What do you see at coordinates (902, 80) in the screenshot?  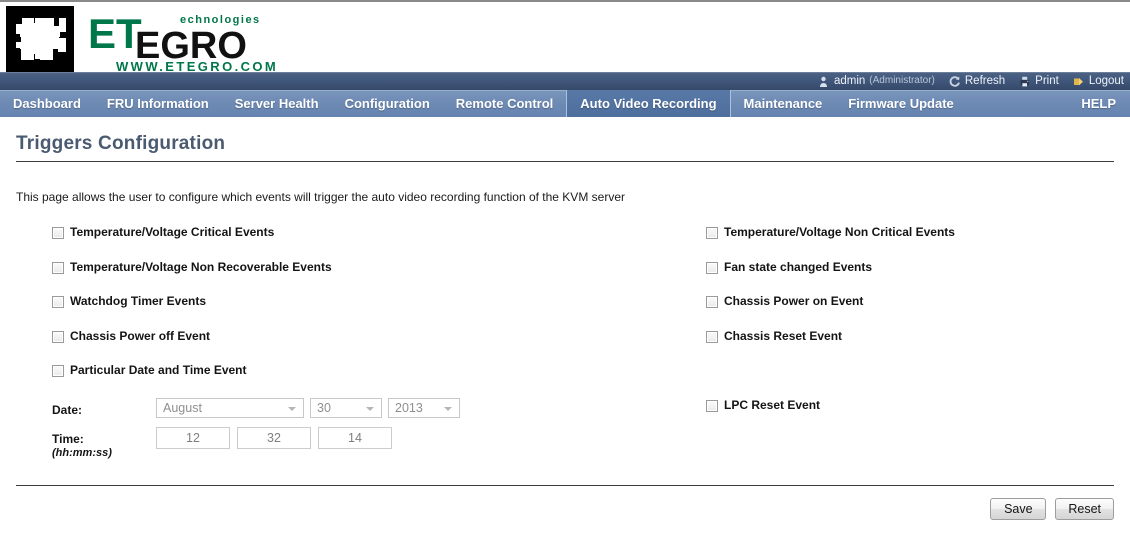 I see `user-role: (Administrator)` at bounding box center [902, 80].